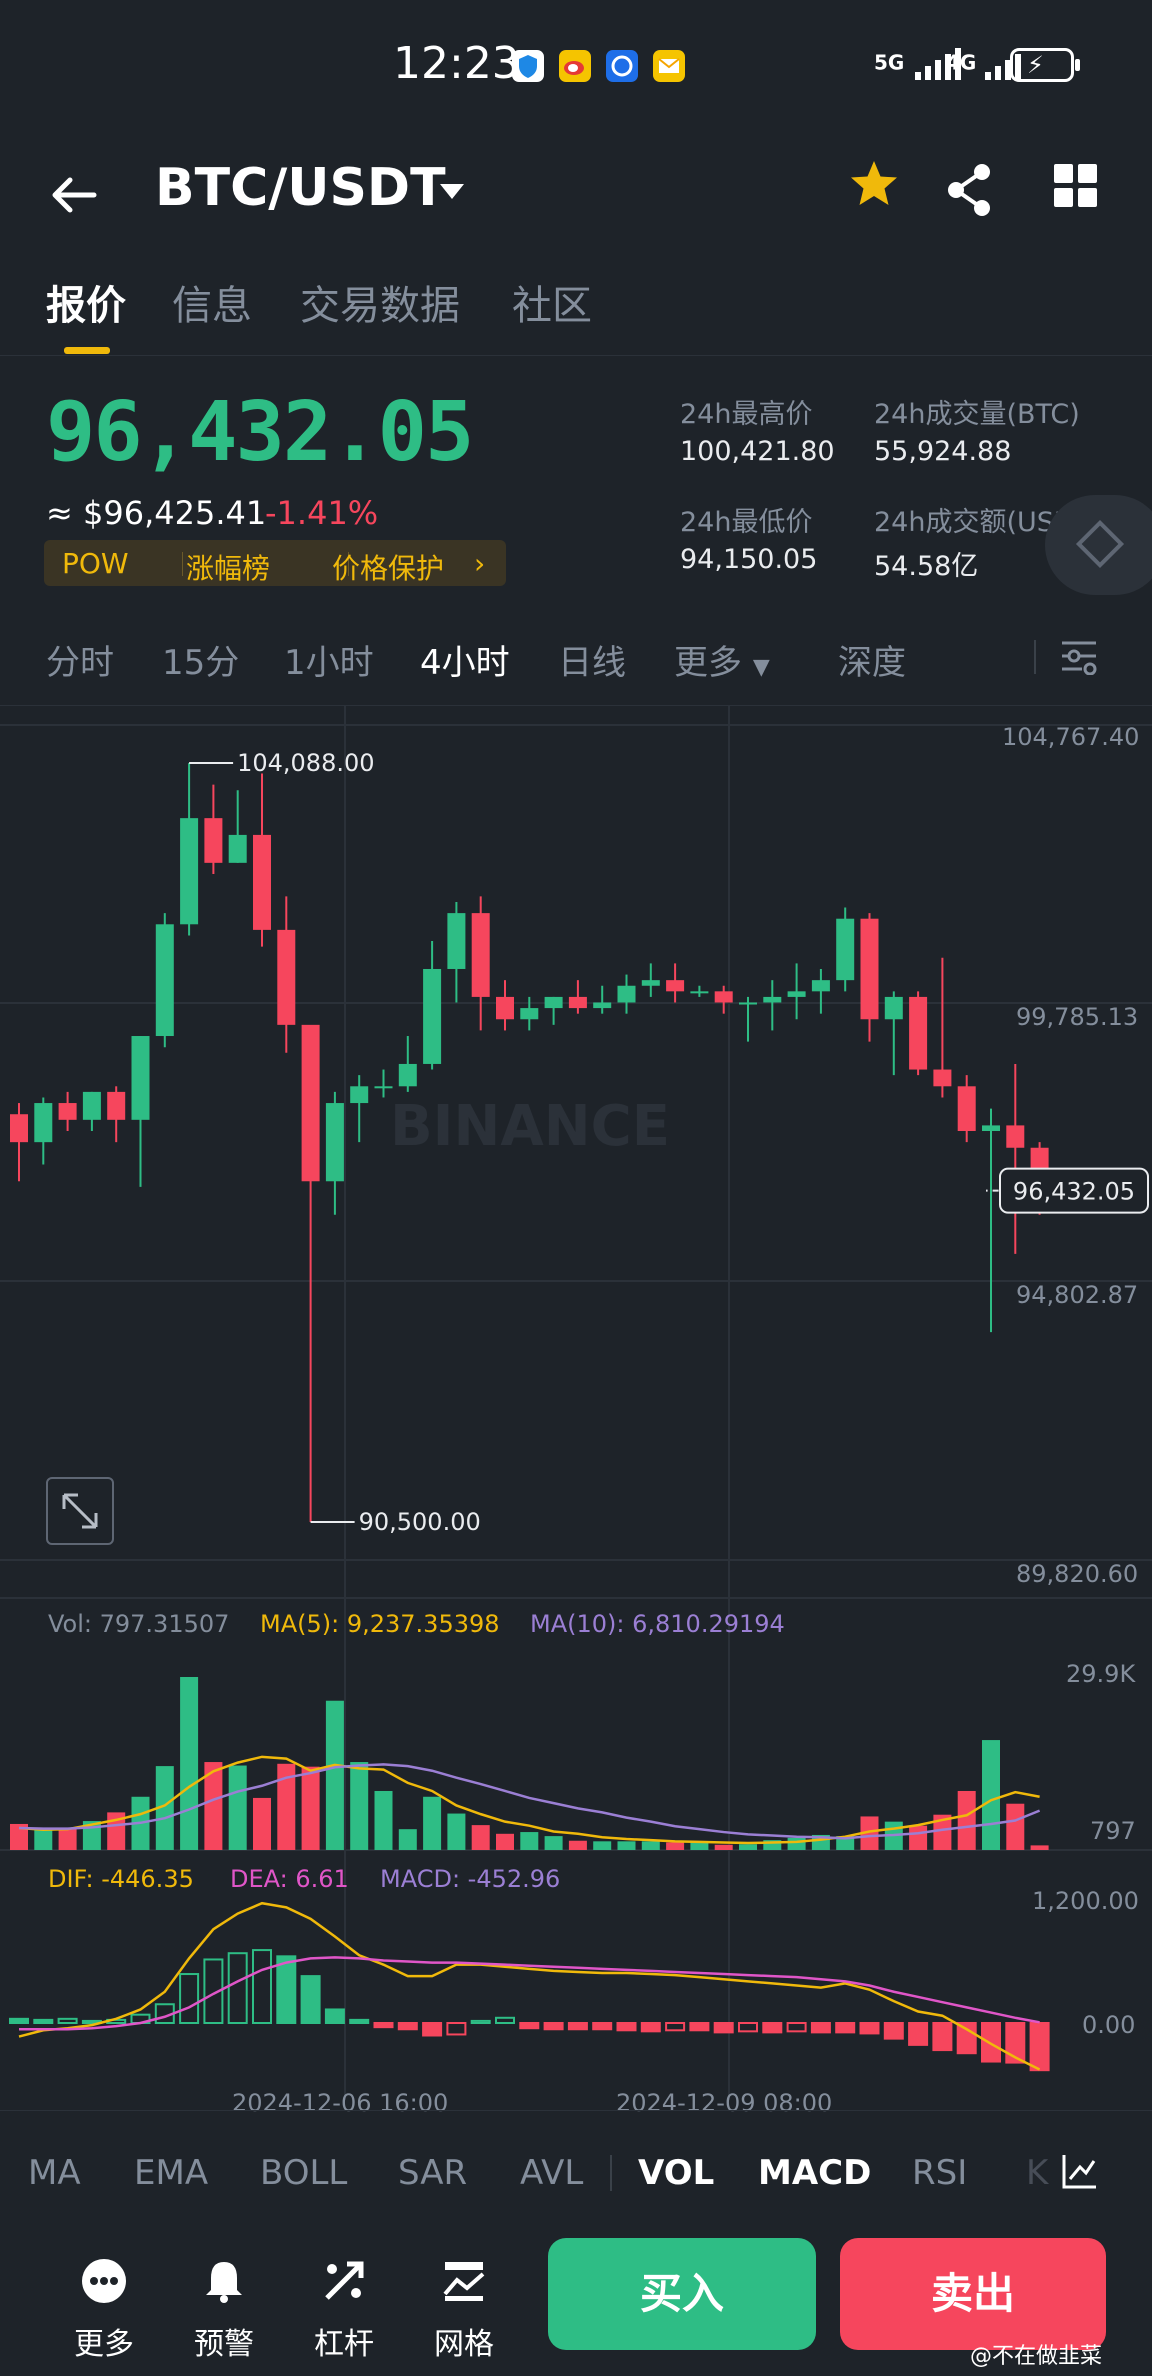  I want to click on interval-1h: 1小时, so click(329, 659).